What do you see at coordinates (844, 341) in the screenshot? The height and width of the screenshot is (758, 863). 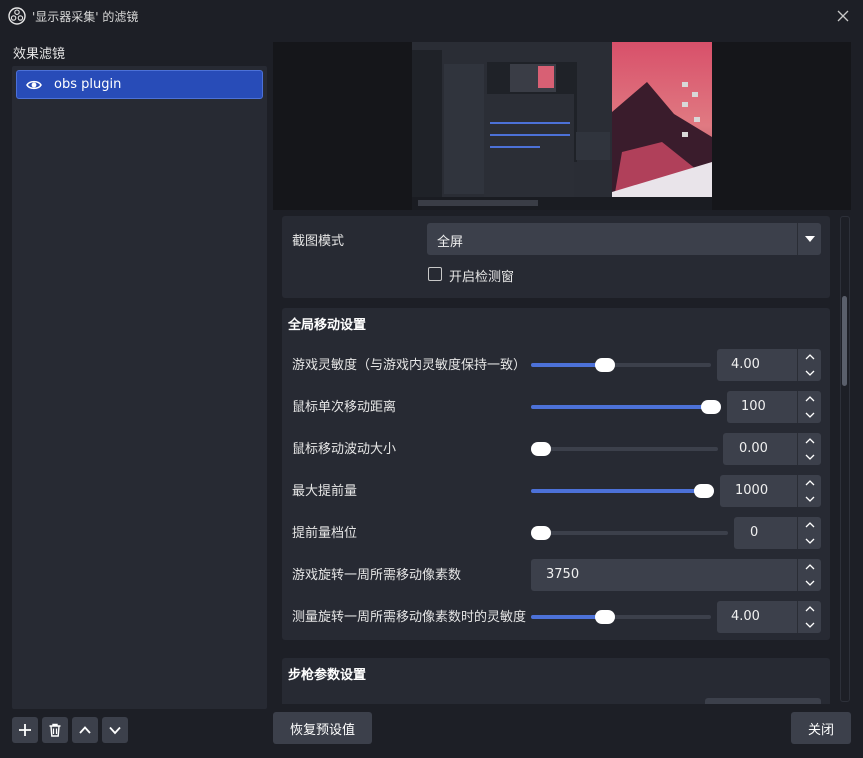 I see `scroll-thumb` at bounding box center [844, 341].